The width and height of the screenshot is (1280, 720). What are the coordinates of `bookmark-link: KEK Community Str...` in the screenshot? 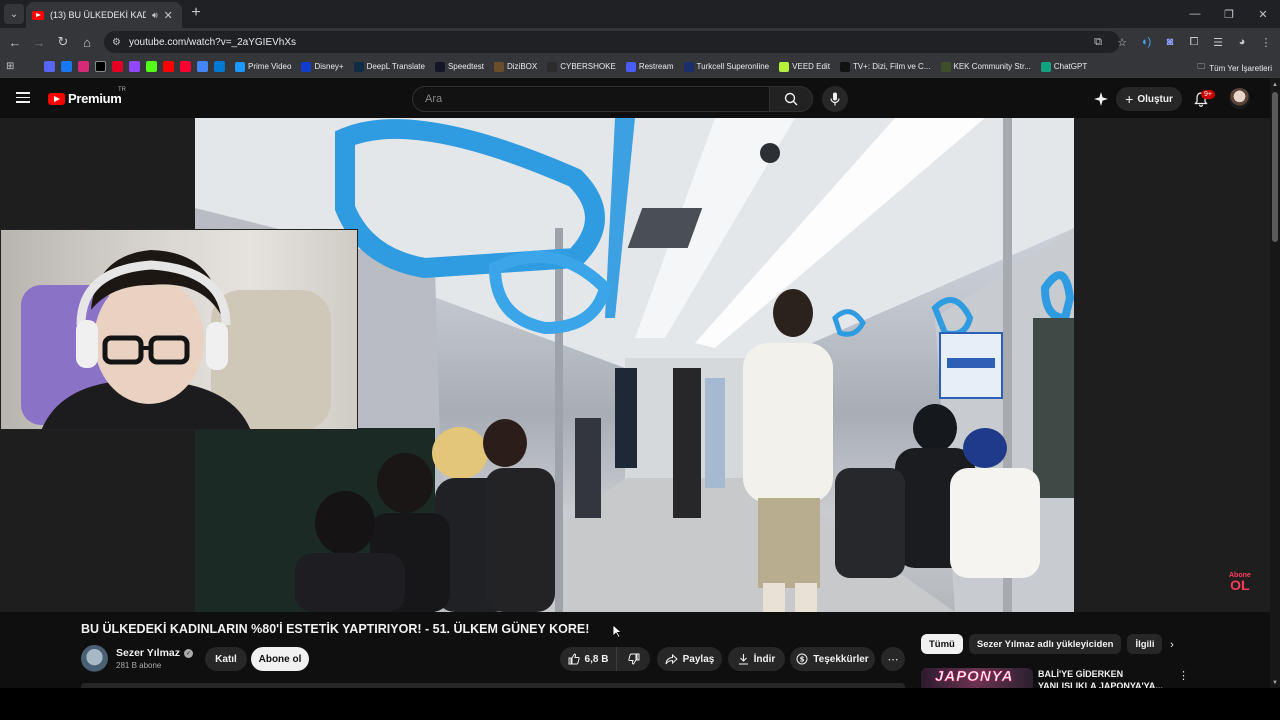 It's located at (985, 66).